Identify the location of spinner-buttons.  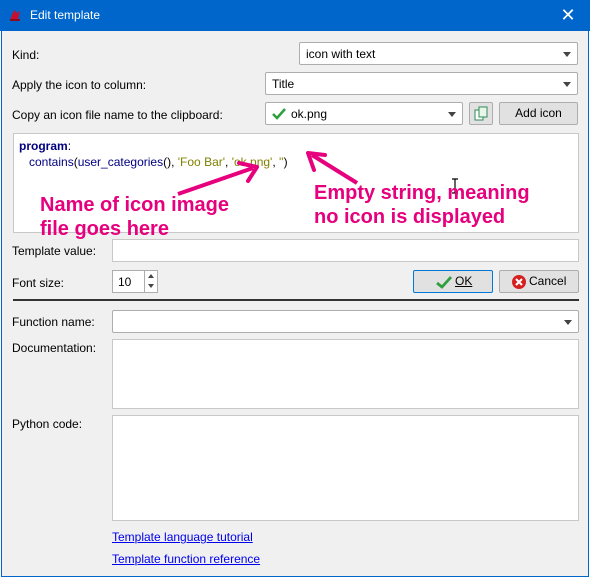
(150, 281).